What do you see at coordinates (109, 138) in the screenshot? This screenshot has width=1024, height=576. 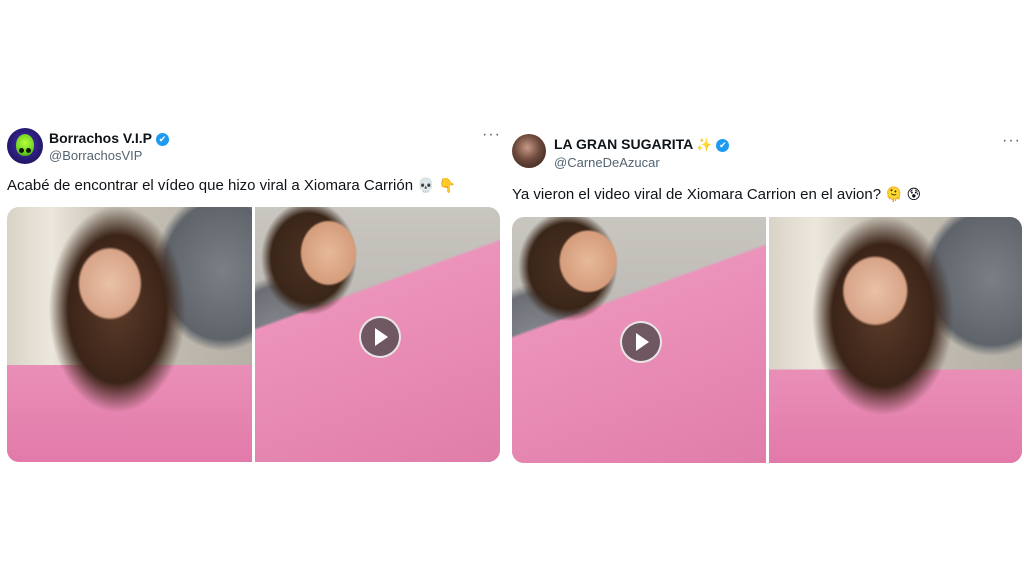 I see `author-name: Borrachos V.I.P ✔` at bounding box center [109, 138].